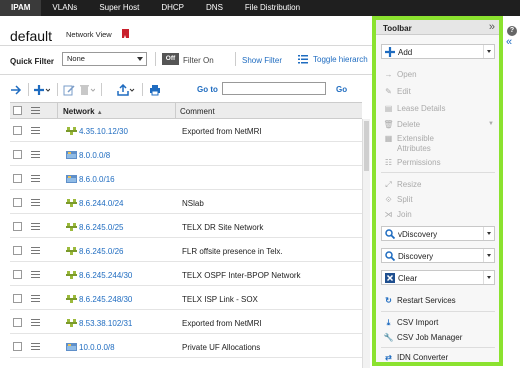 Image resolution: width=520 pixels, height=368 pixels. What do you see at coordinates (341, 89) in the screenshot?
I see `go-button: Go` at bounding box center [341, 89].